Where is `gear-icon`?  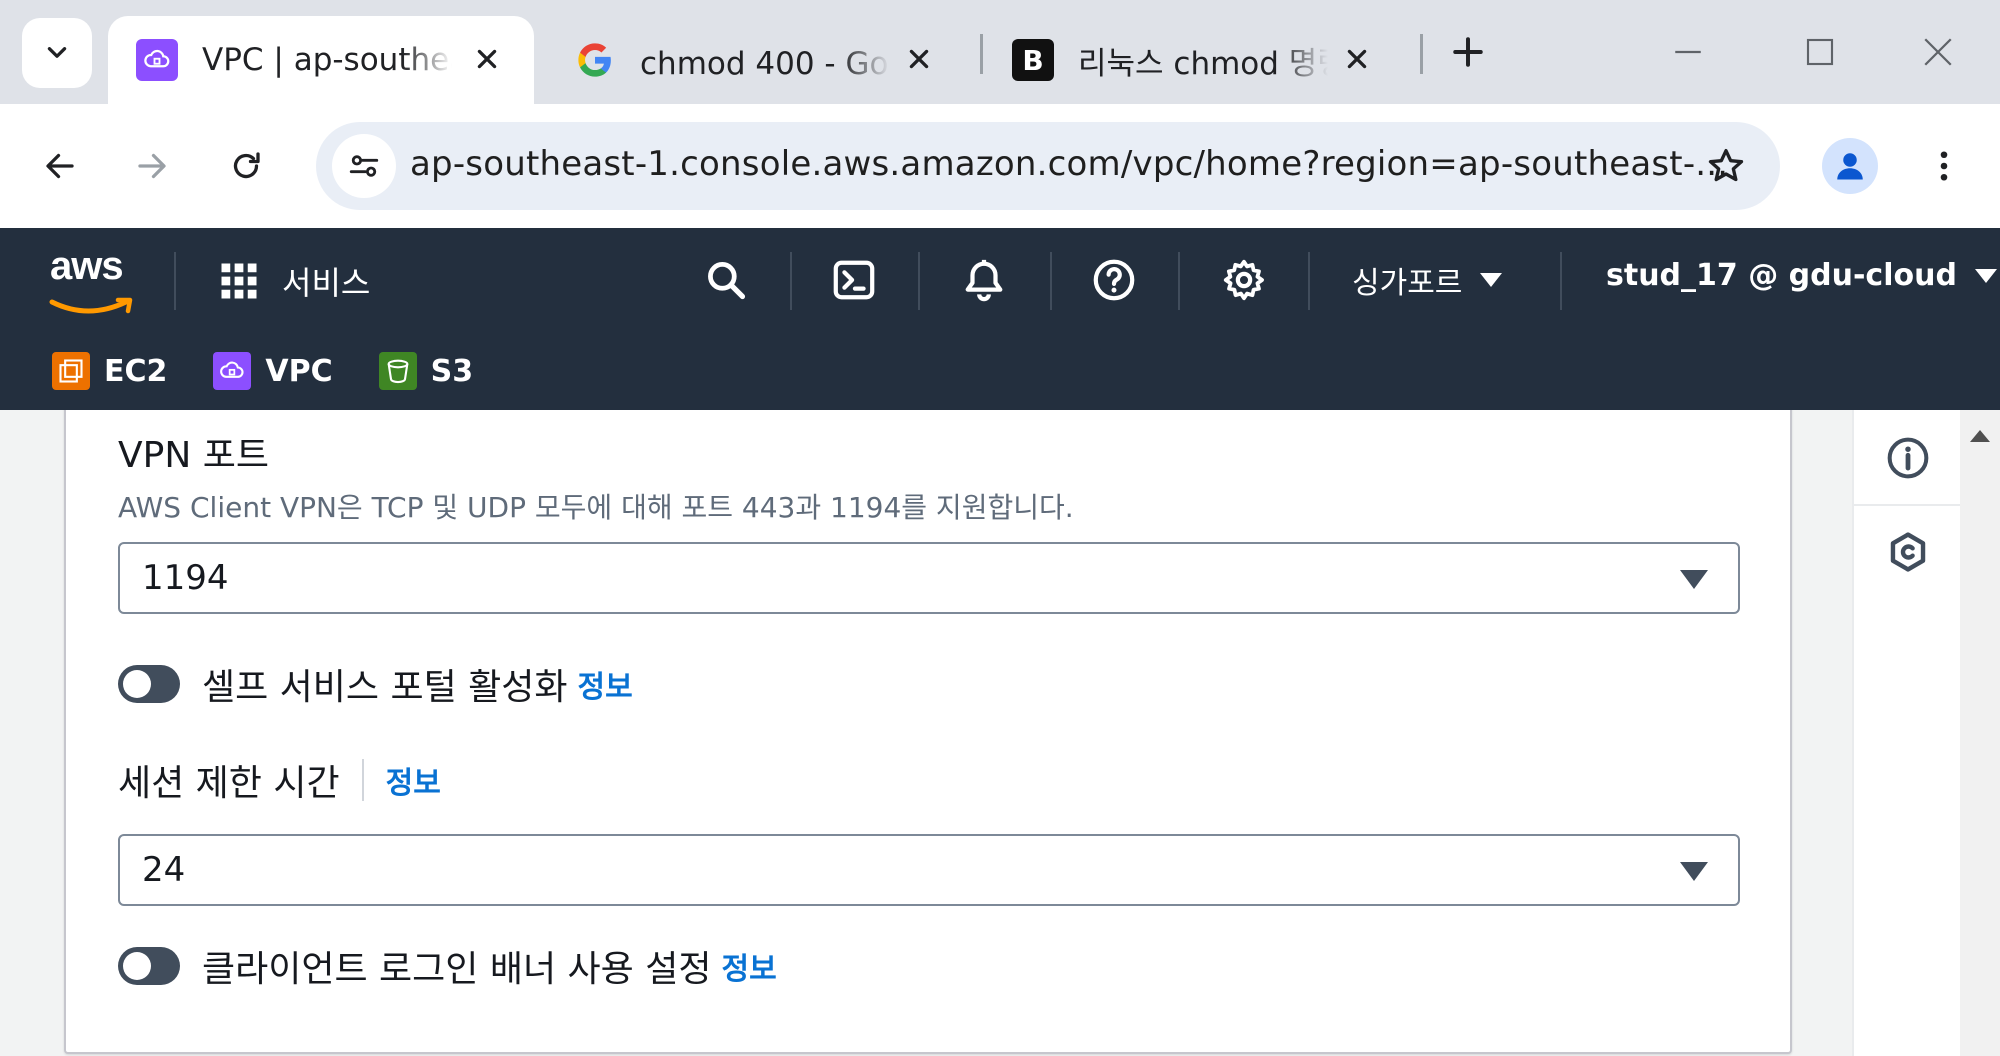 gear-icon is located at coordinates (1243, 280).